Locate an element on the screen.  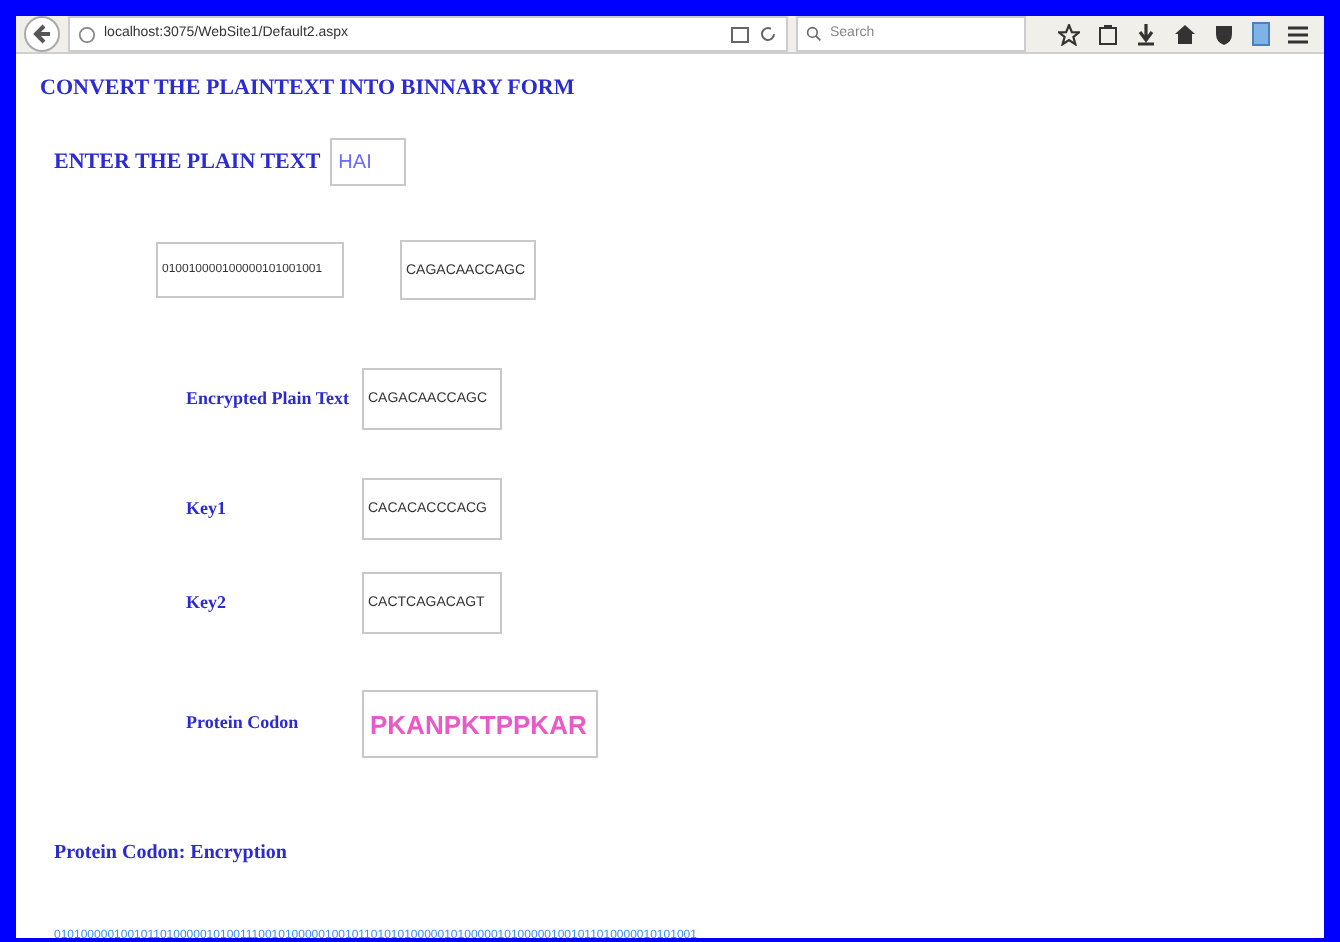
home-icon is located at coordinates (1185, 34).